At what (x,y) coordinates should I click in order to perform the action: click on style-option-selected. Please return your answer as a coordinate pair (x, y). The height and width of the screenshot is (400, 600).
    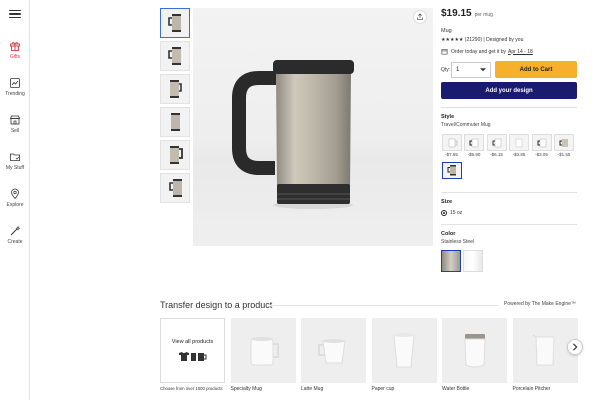
    Looking at the image, I should click on (451, 174).